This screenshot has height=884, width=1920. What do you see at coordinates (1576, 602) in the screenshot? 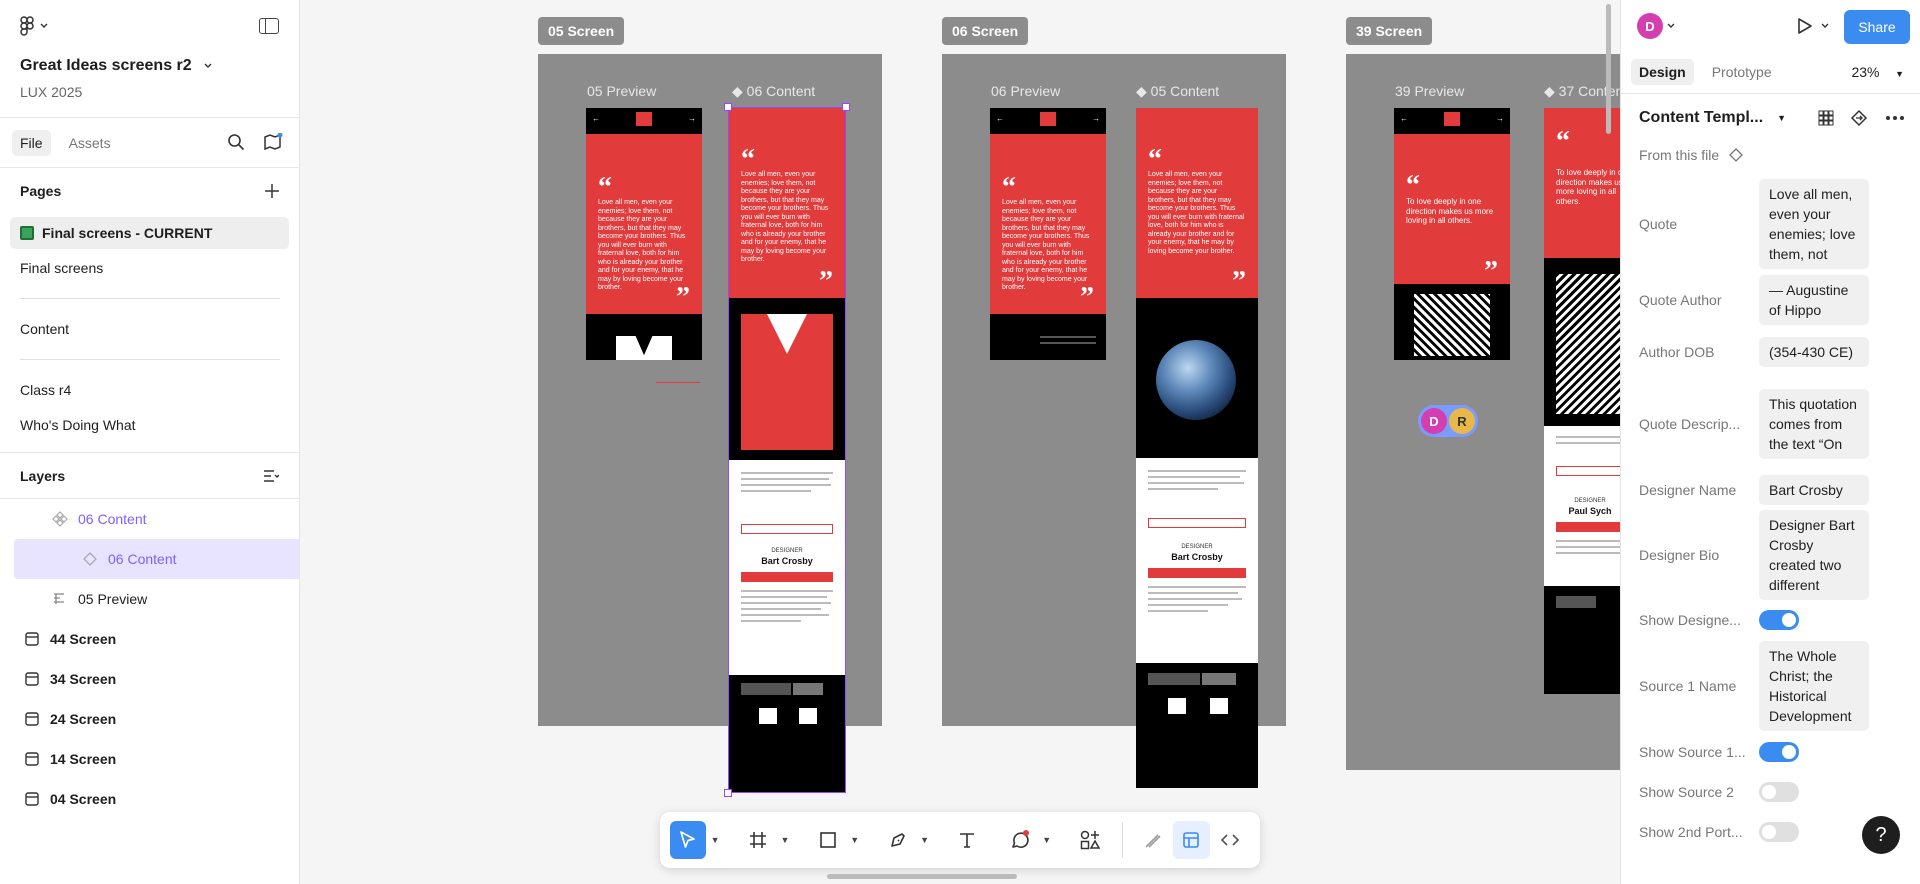
I see `mock-footer-logo` at bounding box center [1576, 602].